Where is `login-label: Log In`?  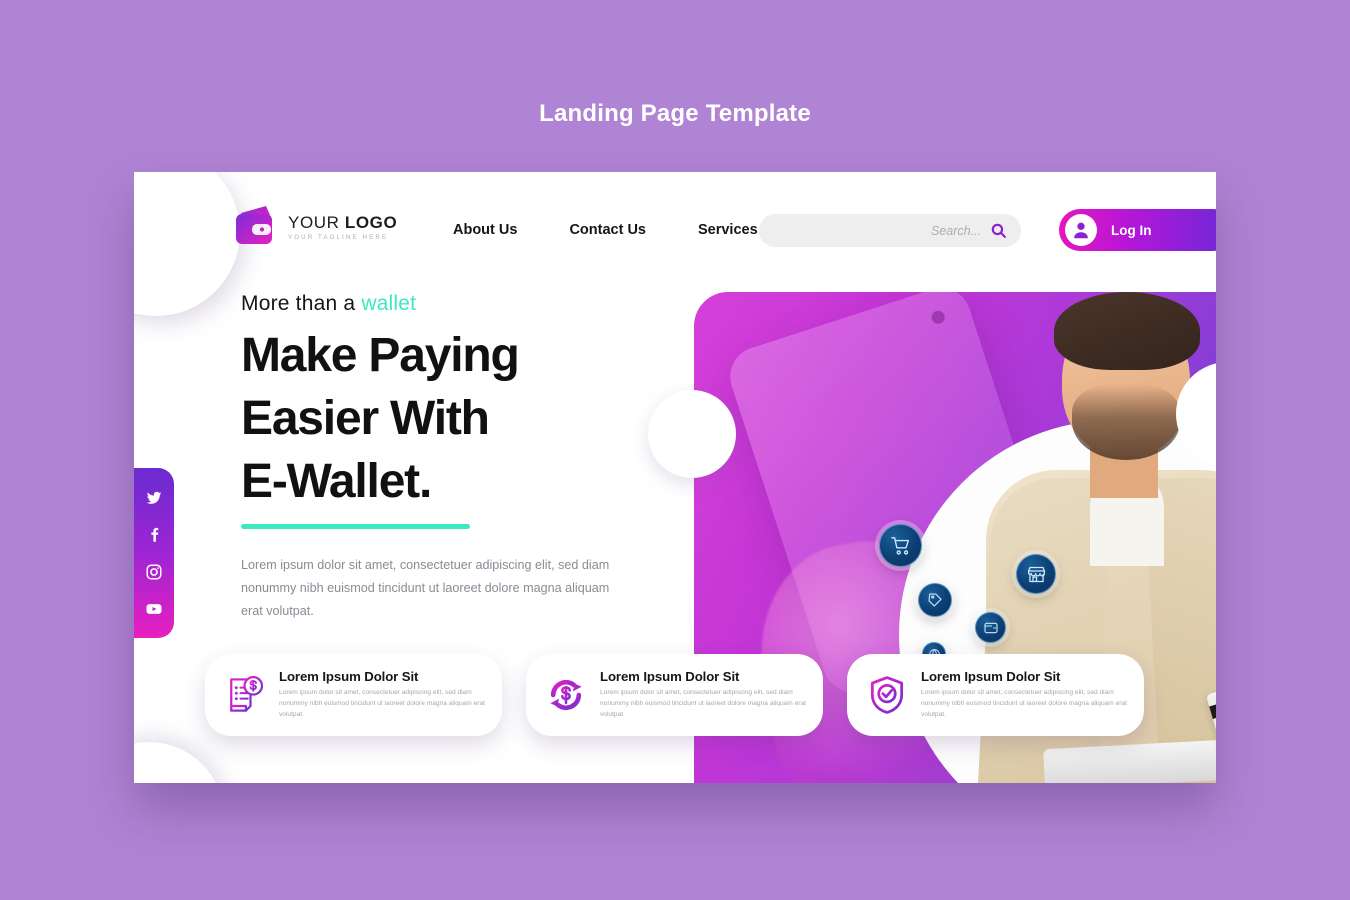 login-label: Log In is located at coordinates (1131, 230).